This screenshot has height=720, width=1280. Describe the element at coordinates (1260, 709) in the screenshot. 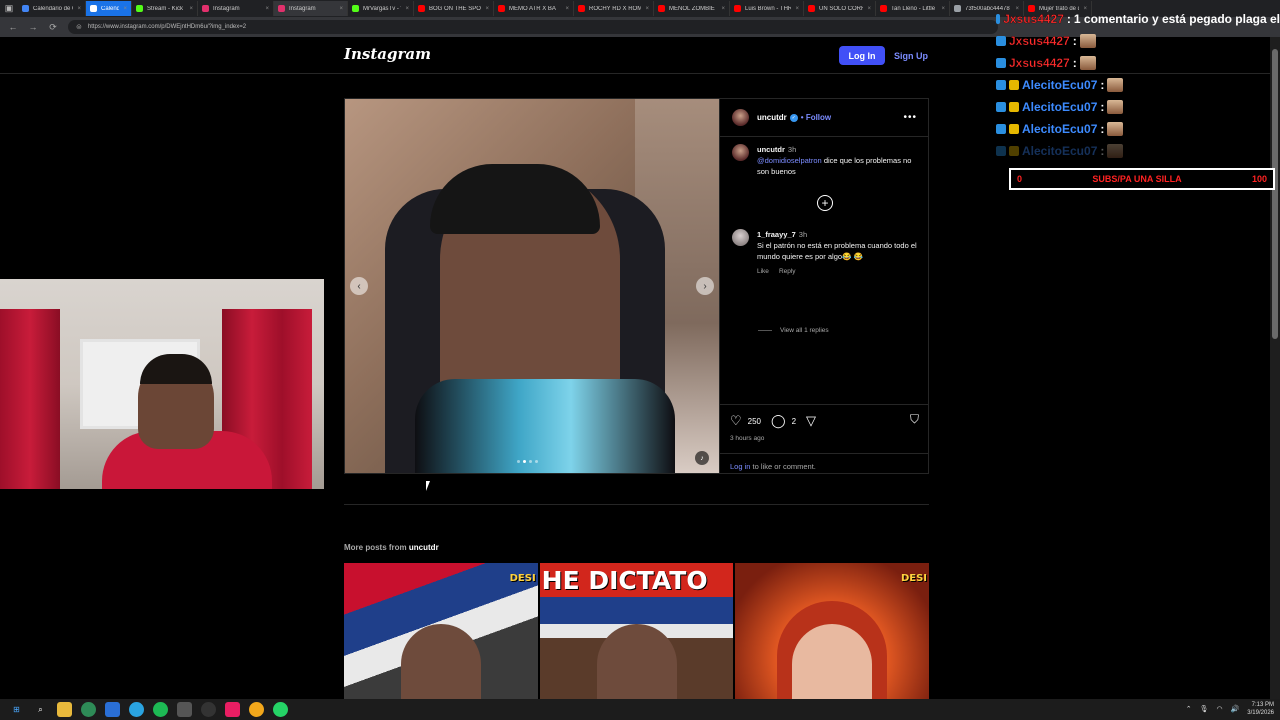

I see `taskbar-clock: 7:13 PM 3/19/2026` at that location.